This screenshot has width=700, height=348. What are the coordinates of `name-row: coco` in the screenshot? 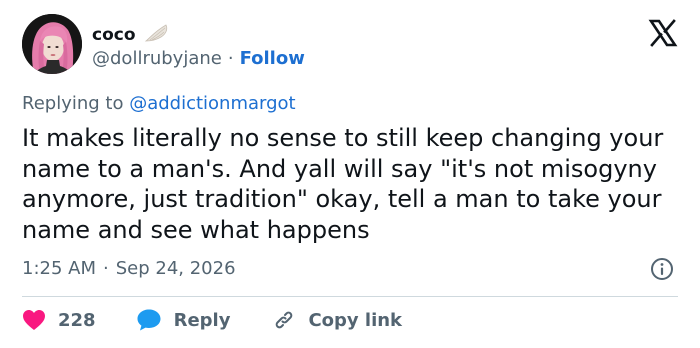 It's located at (131, 35).